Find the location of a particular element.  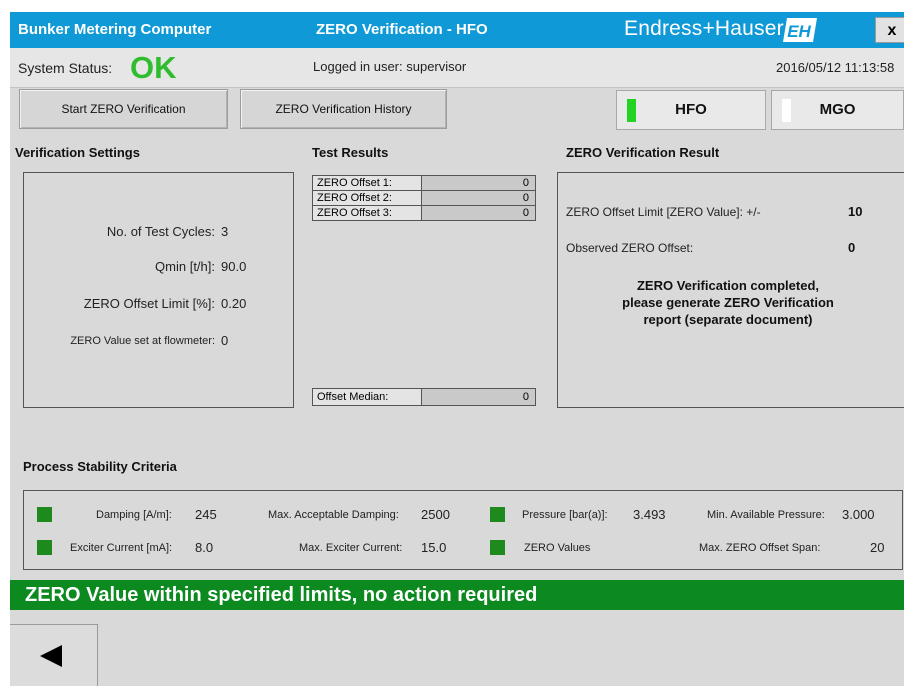

brand-name: Endress+Hauser is located at coordinates (704, 28).